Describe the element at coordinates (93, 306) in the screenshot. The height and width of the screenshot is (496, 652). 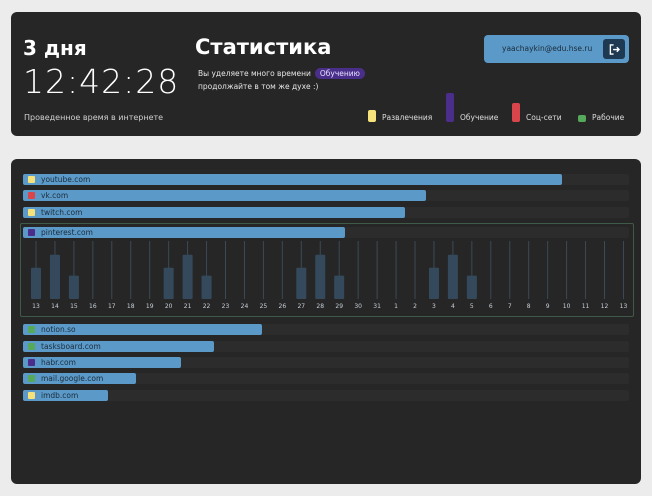
I see `timeline-date-label: 16` at that location.